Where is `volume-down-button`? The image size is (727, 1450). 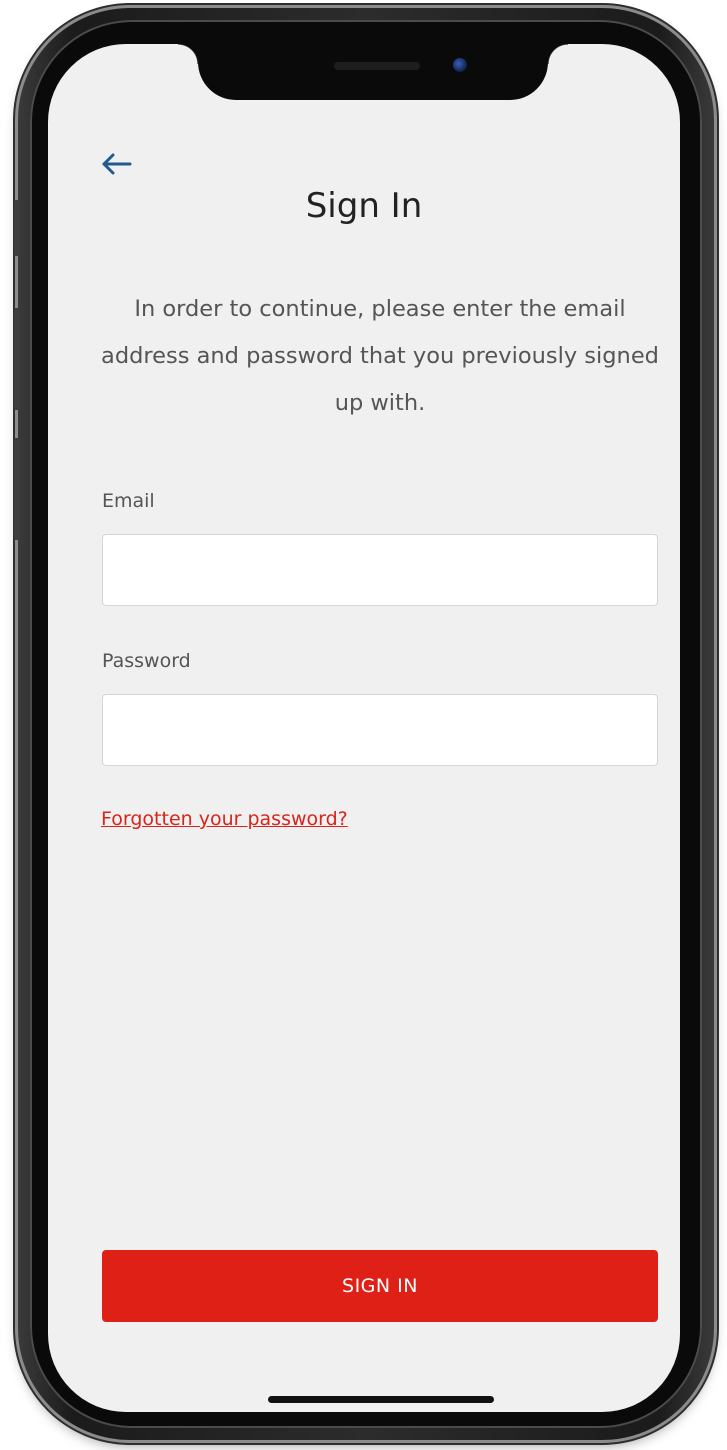 volume-down-button is located at coordinates (17, 489).